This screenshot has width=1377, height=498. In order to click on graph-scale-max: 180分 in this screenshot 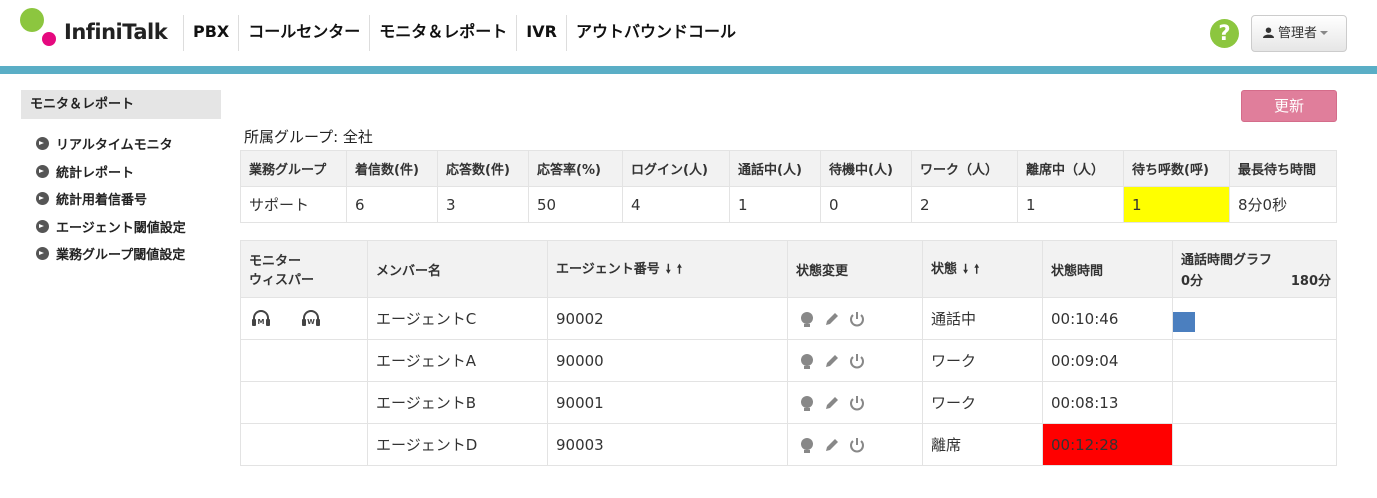, I will do `click(1310, 281)`.